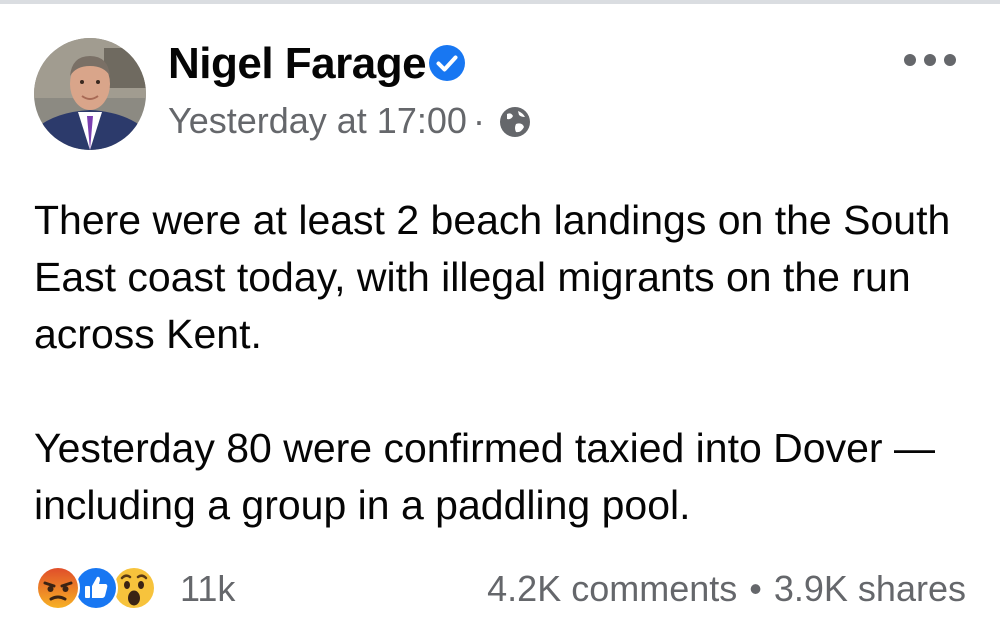  I want to click on avatar, so click(90, 94).